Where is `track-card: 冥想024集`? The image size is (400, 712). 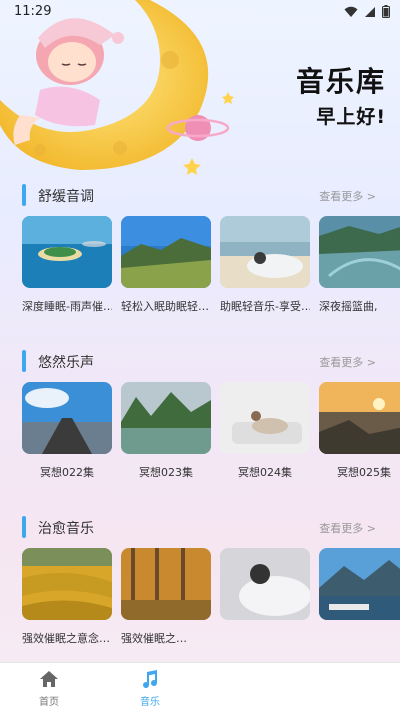
track-card: 冥想024集 is located at coordinates (265, 431).